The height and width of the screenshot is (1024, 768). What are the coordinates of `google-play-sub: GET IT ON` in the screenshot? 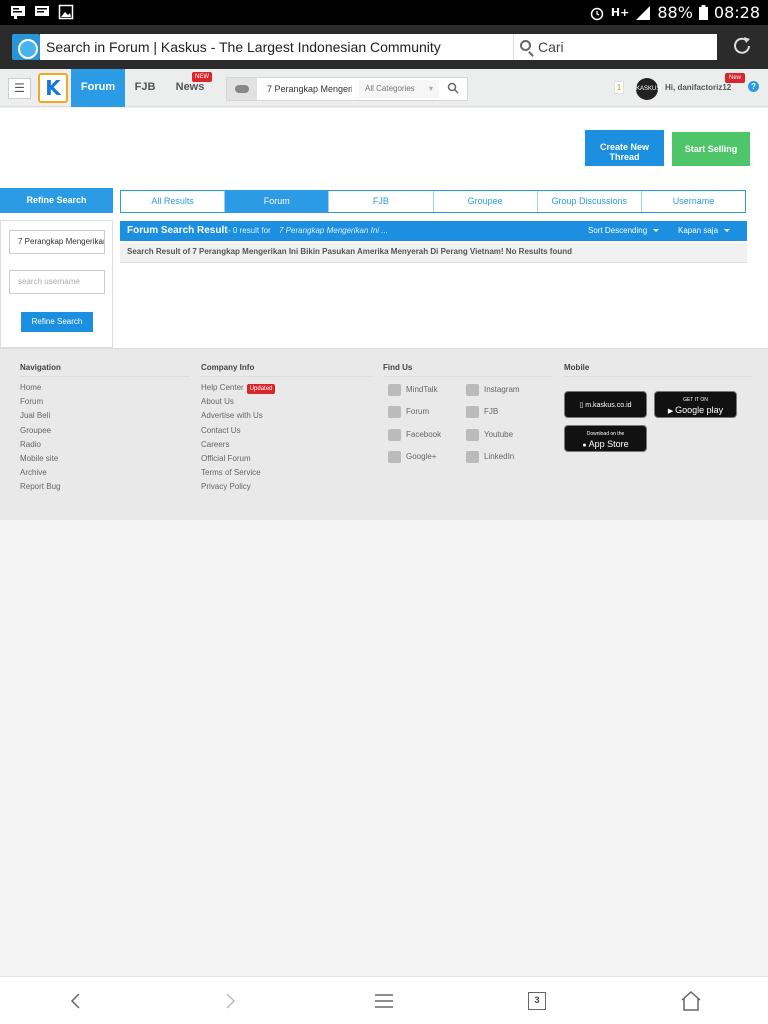 It's located at (695, 400).